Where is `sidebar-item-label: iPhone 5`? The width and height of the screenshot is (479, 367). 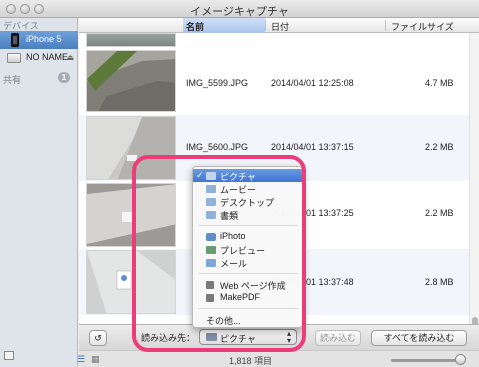
sidebar-item-label: iPhone 5 is located at coordinates (44, 39).